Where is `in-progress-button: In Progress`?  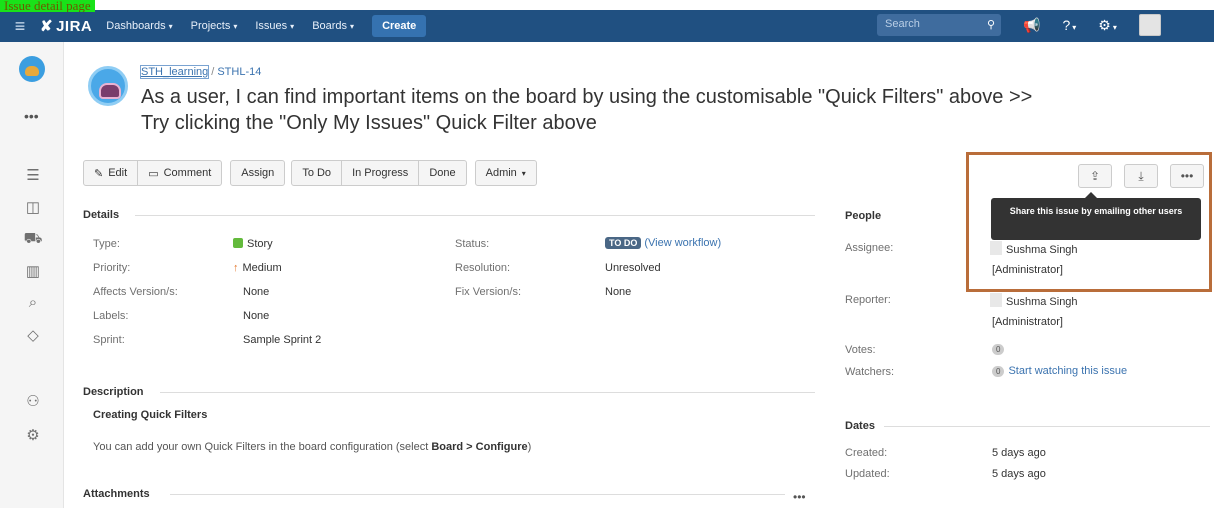
in-progress-button: In Progress is located at coordinates (380, 173).